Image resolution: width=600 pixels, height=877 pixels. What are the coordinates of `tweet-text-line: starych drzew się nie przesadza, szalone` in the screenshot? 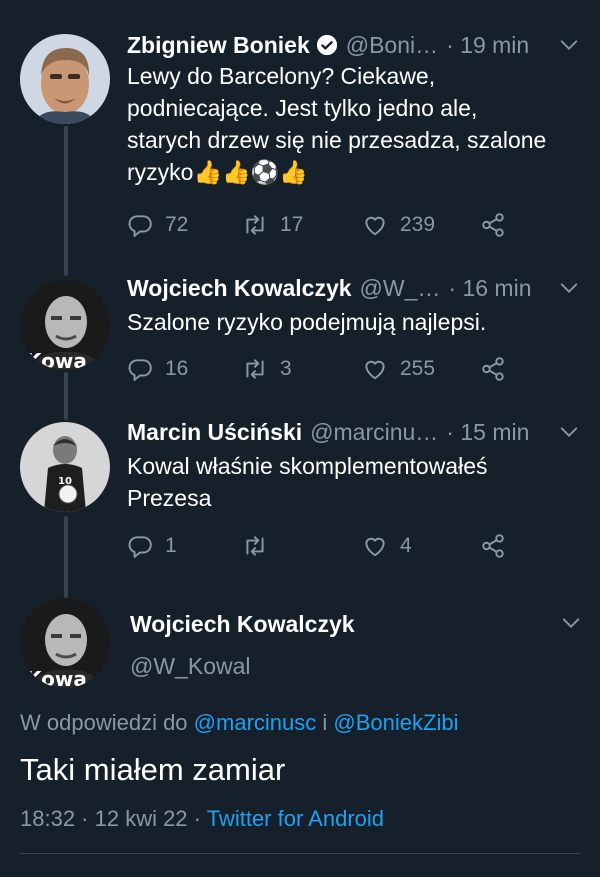 It's located at (337, 140).